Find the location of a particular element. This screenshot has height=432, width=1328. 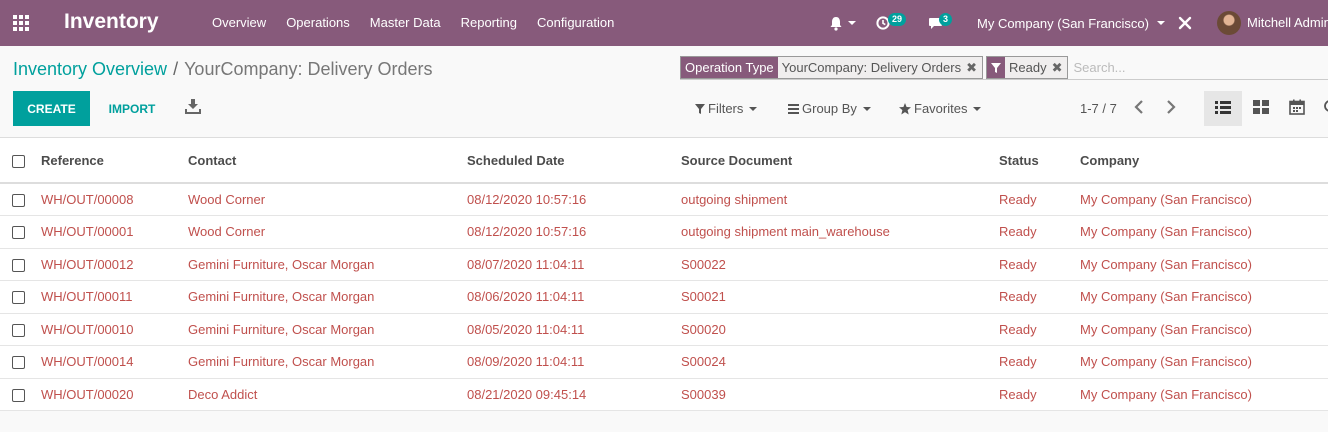

filters-label: Filters is located at coordinates (726, 108).